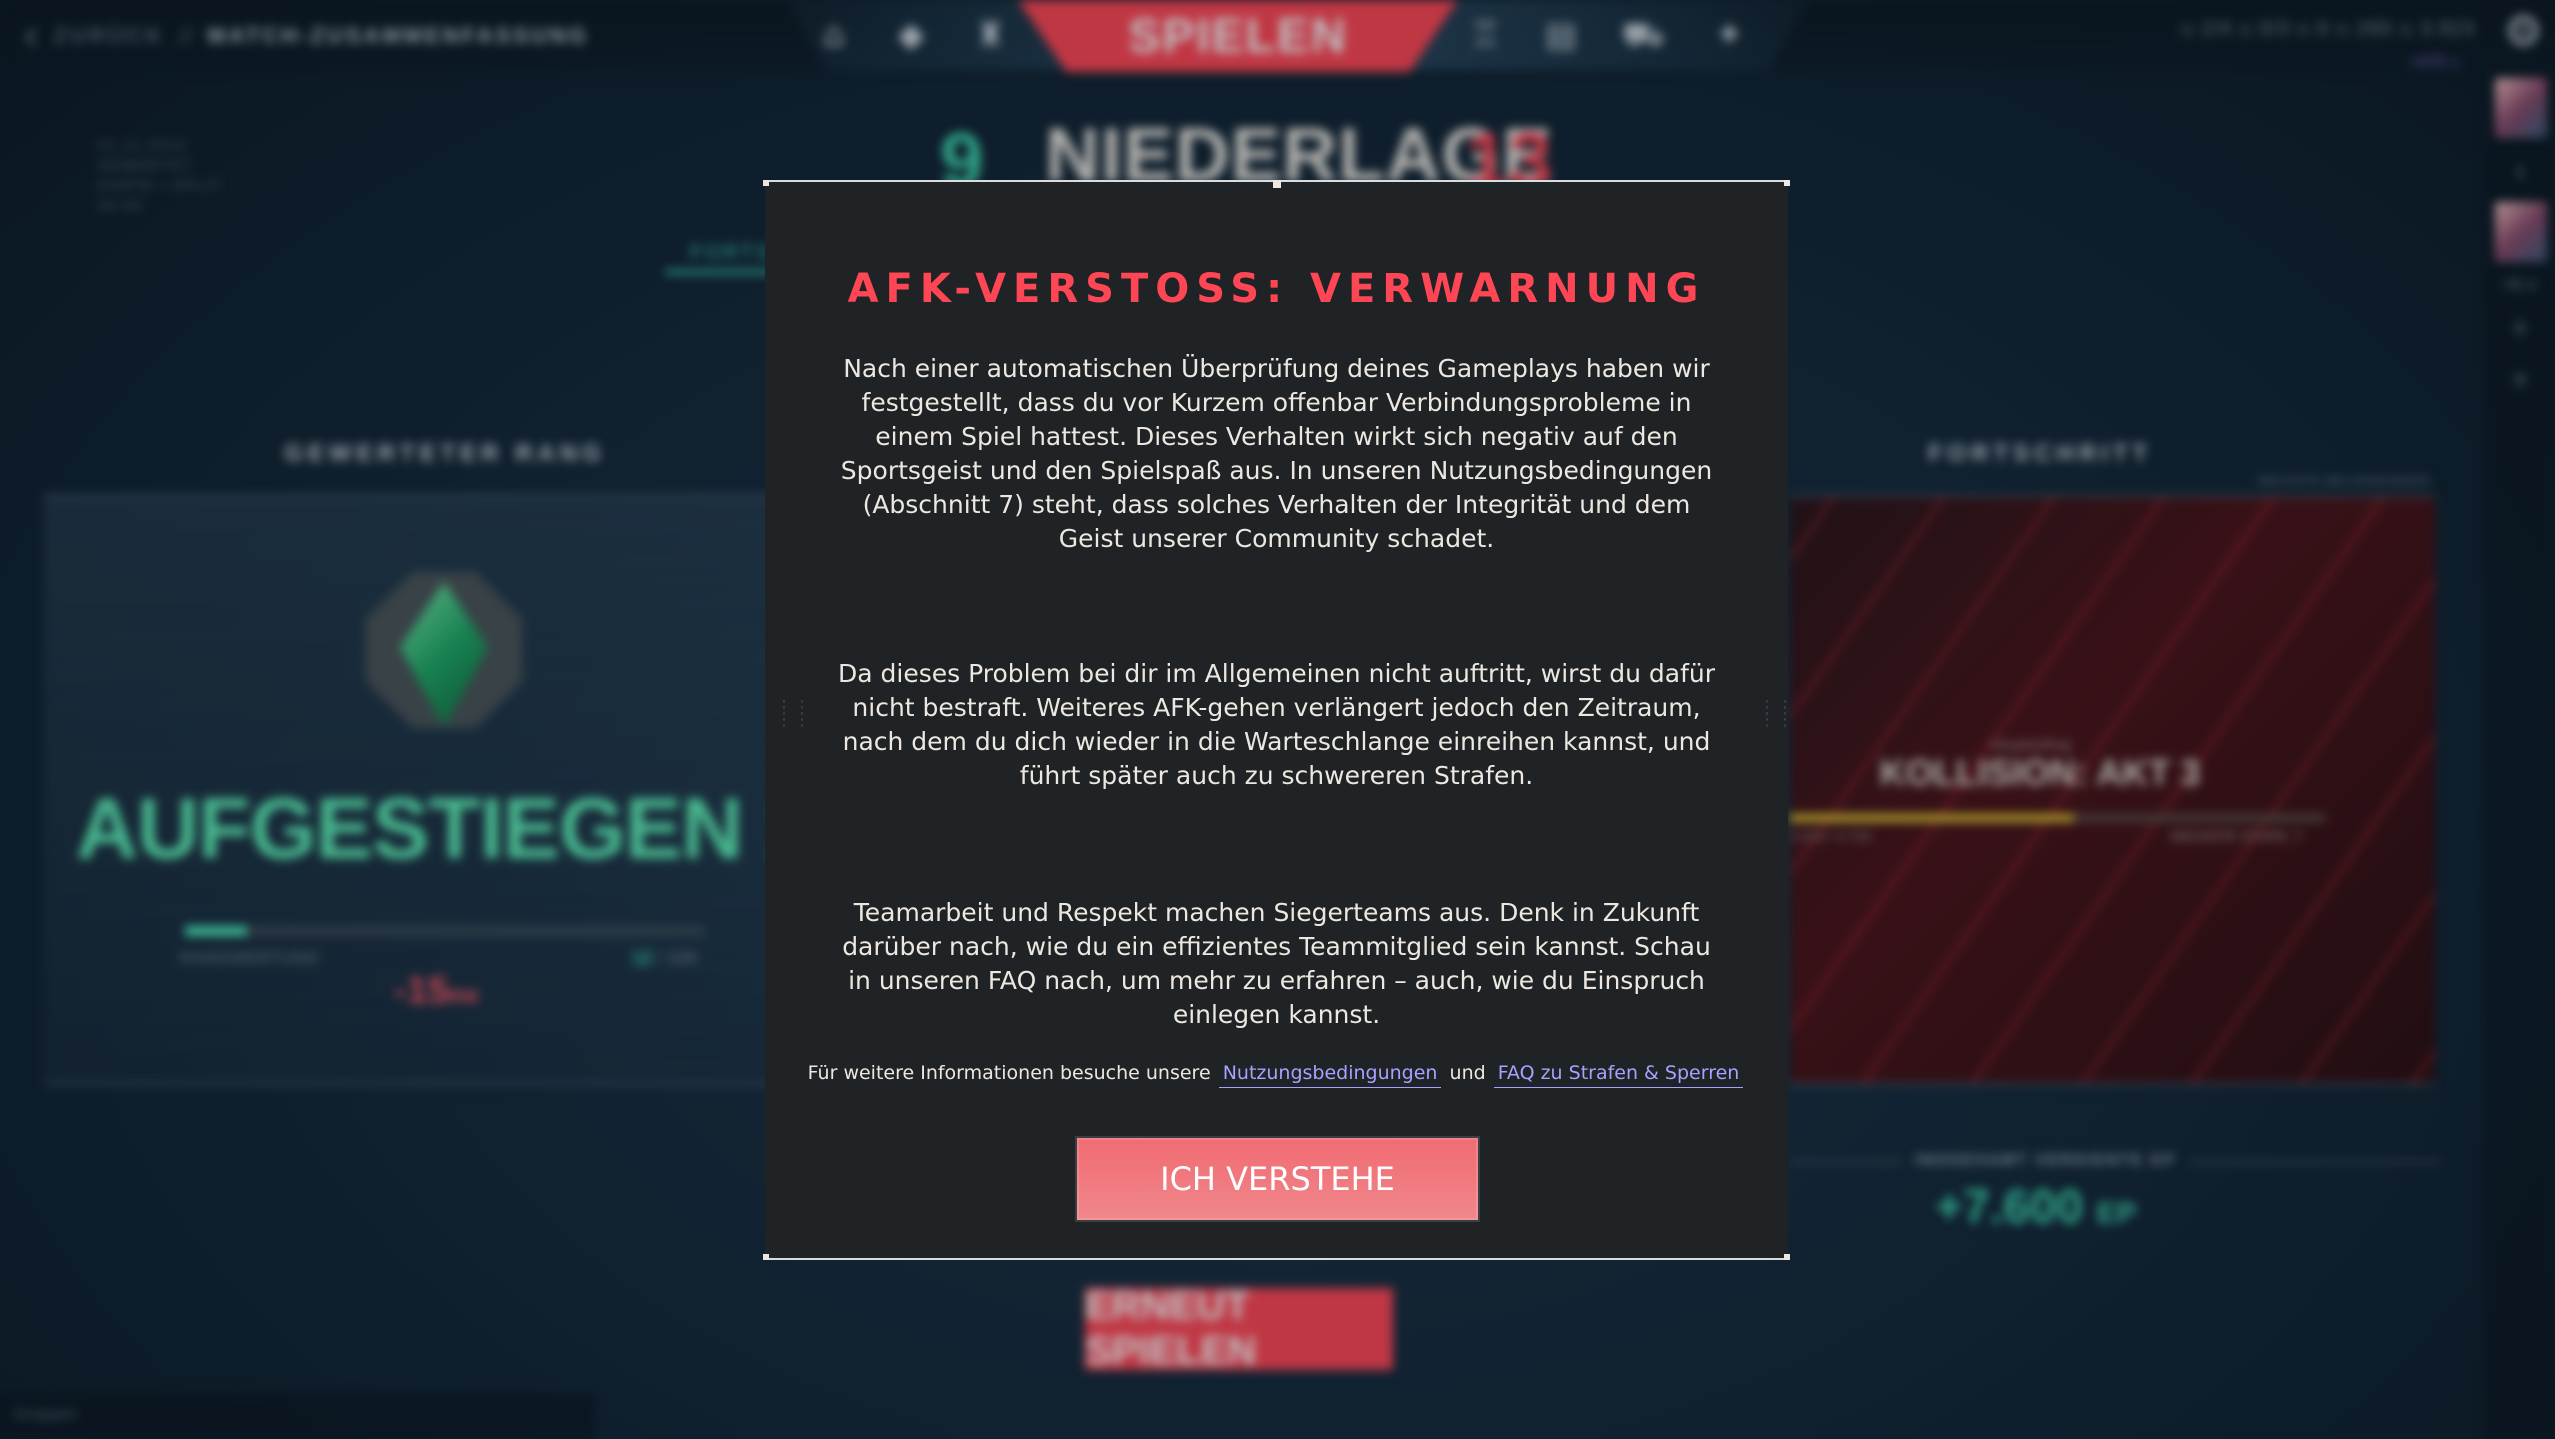 This screenshot has width=2555, height=1439. Describe the element at coordinates (444, 829) in the screenshot. I see `rank-name: AUFGESTIEGEN 1` at that location.